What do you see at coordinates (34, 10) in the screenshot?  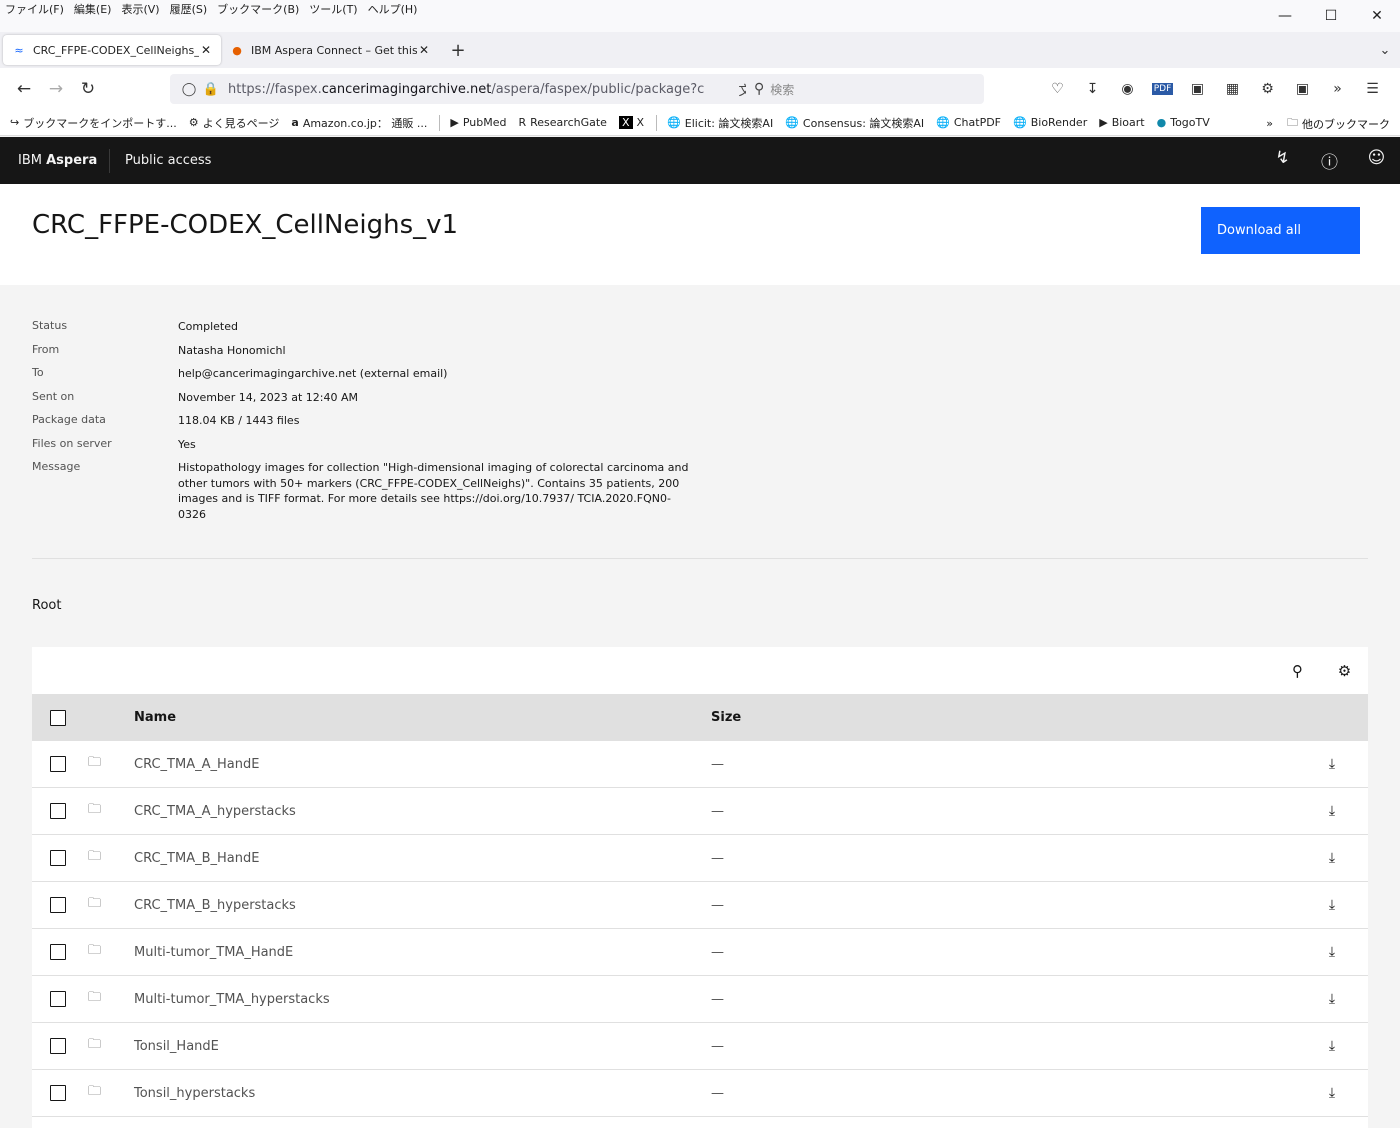 I see `menu-file: ファイル(F)` at bounding box center [34, 10].